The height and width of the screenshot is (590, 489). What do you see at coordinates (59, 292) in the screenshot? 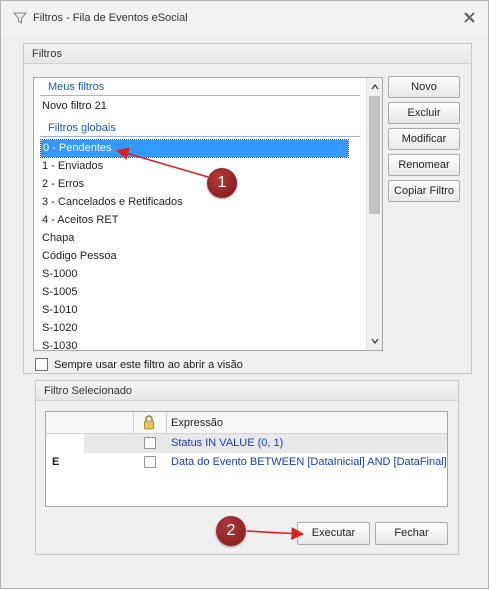
I see `list-item: S-1005` at bounding box center [59, 292].